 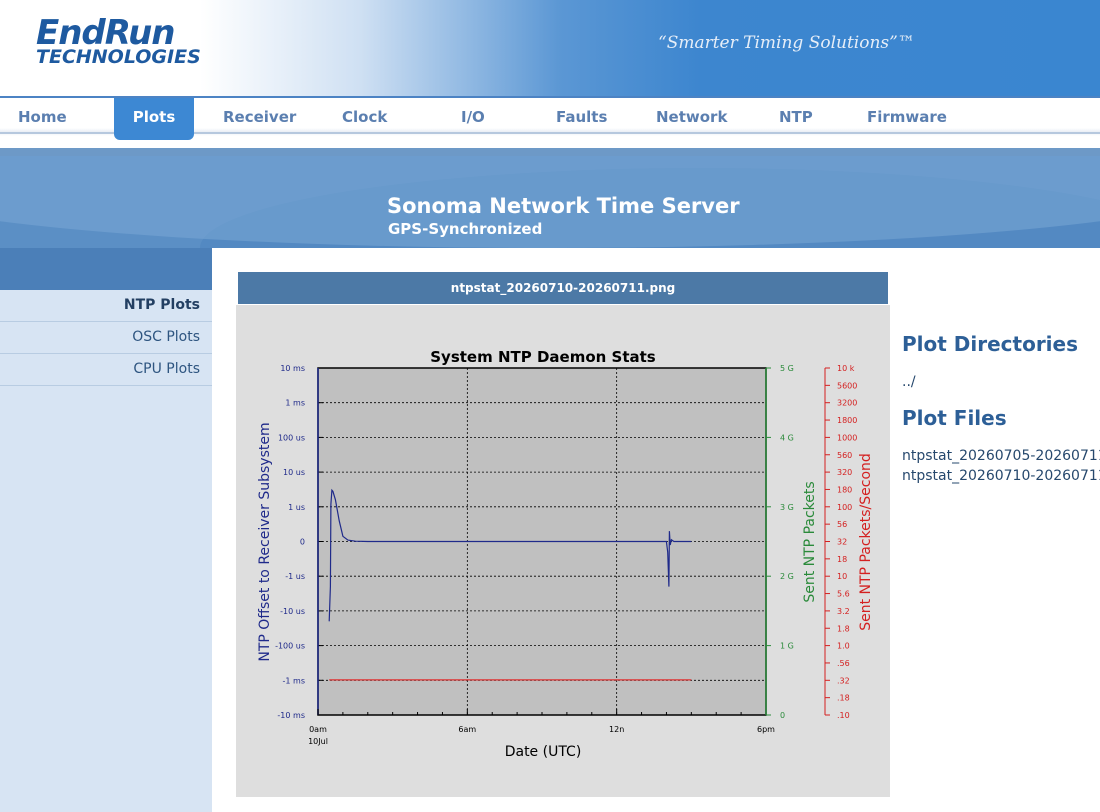 What do you see at coordinates (810, 541) in the screenshot?
I see `y-axis-label-green: Sent NTP Packets` at bounding box center [810, 541].